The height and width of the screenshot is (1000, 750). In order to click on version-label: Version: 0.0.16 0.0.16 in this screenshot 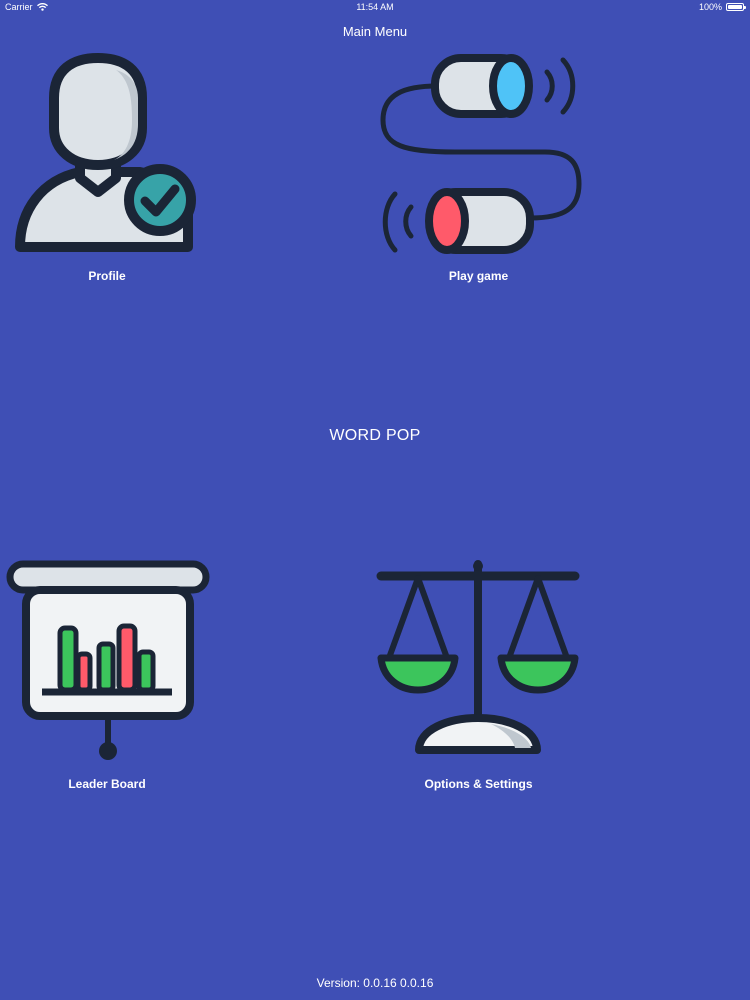, I will do `click(375, 983)`.